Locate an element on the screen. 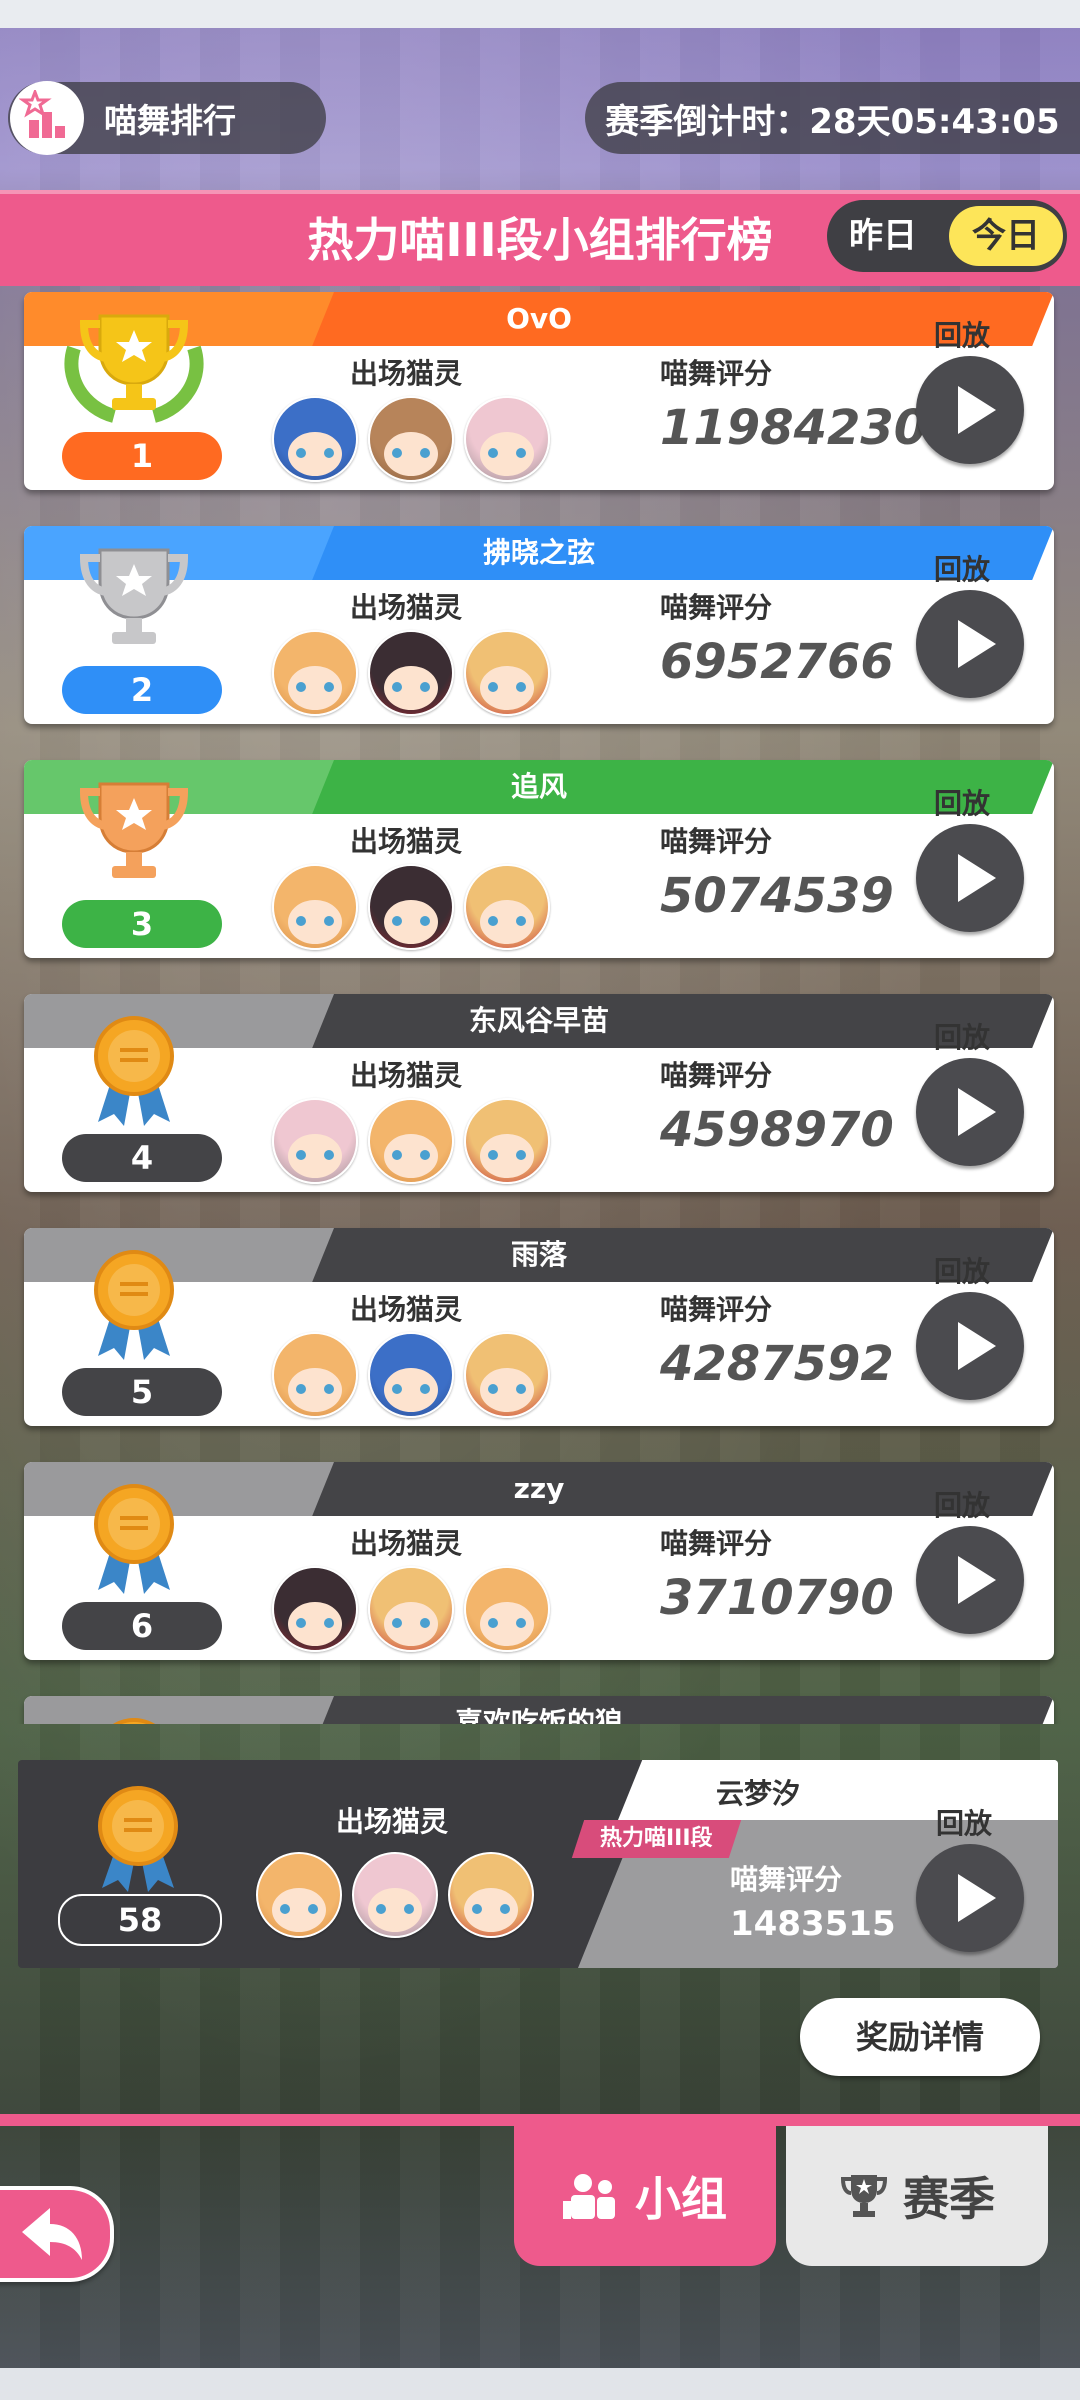 The image size is (1080, 2400). tab-group-label: 小组 is located at coordinates (681, 2199).